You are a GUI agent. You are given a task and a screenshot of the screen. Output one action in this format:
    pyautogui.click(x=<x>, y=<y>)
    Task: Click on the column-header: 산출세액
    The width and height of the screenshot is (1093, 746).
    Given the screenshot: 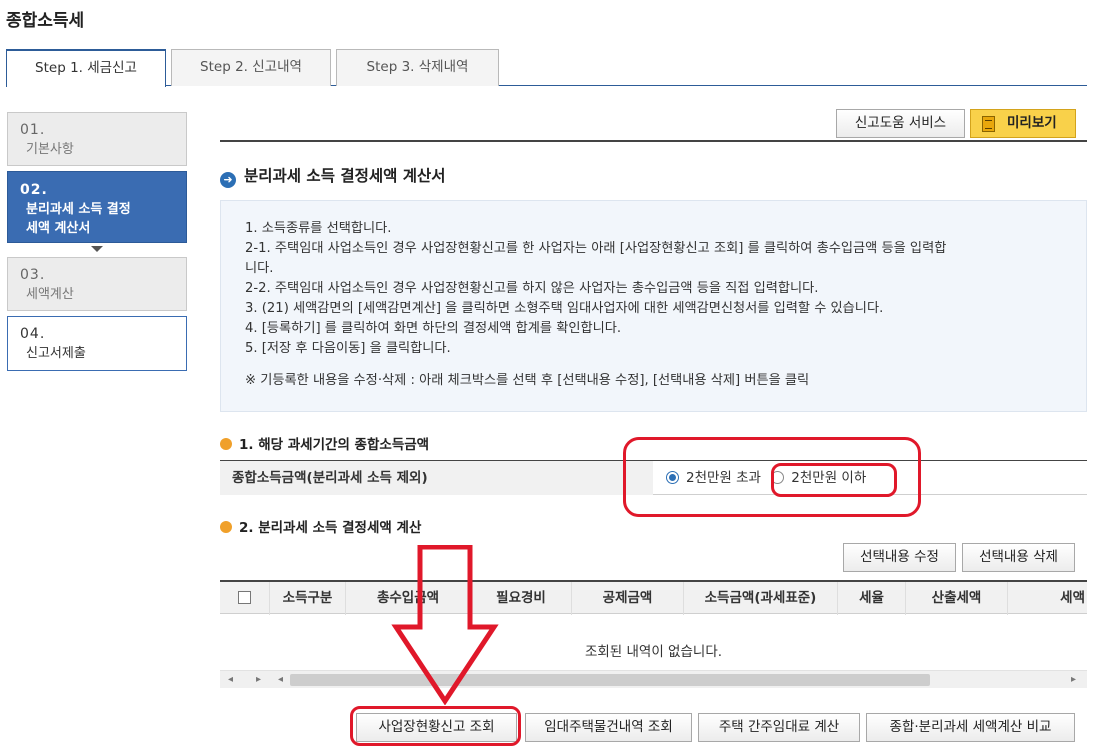 What is the action you would take?
    pyautogui.click(x=957, y=598)
    